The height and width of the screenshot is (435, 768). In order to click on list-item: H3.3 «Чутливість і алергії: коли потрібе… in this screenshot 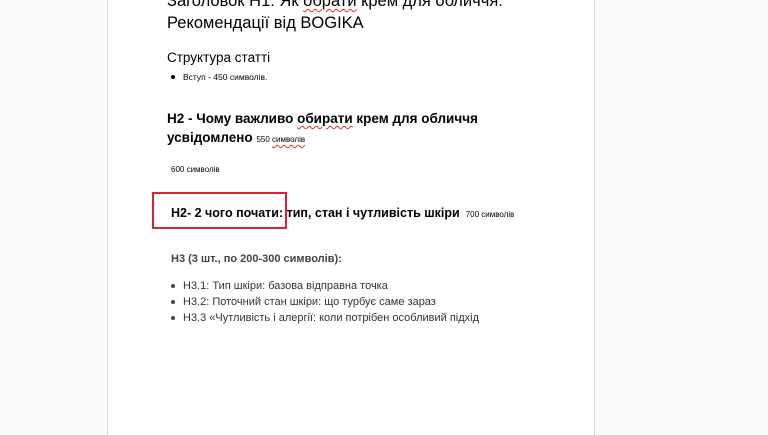, I will do `click(323, 318)`.